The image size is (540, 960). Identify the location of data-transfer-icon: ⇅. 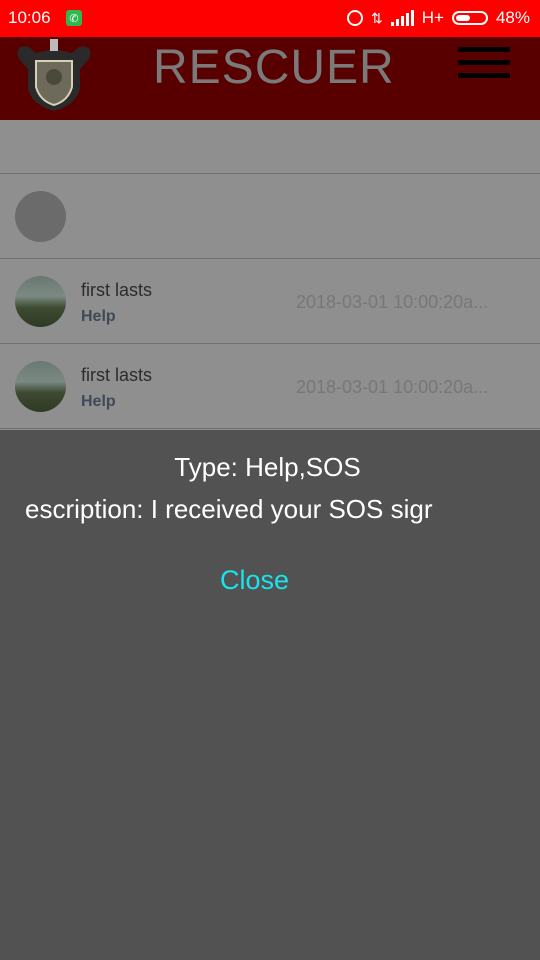
(377, 17).